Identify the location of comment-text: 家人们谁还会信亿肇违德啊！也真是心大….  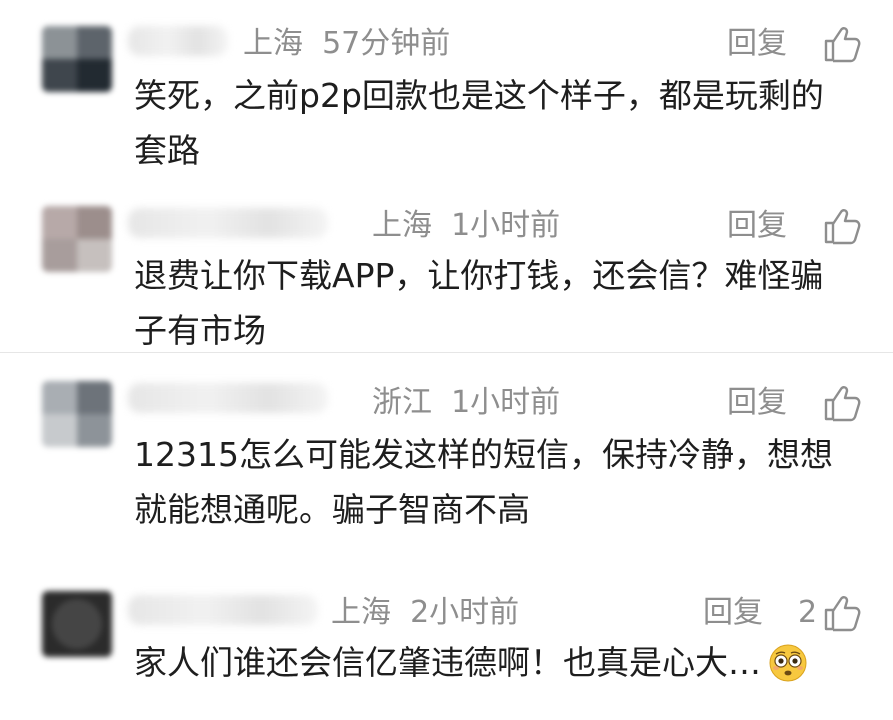
(447, 662).